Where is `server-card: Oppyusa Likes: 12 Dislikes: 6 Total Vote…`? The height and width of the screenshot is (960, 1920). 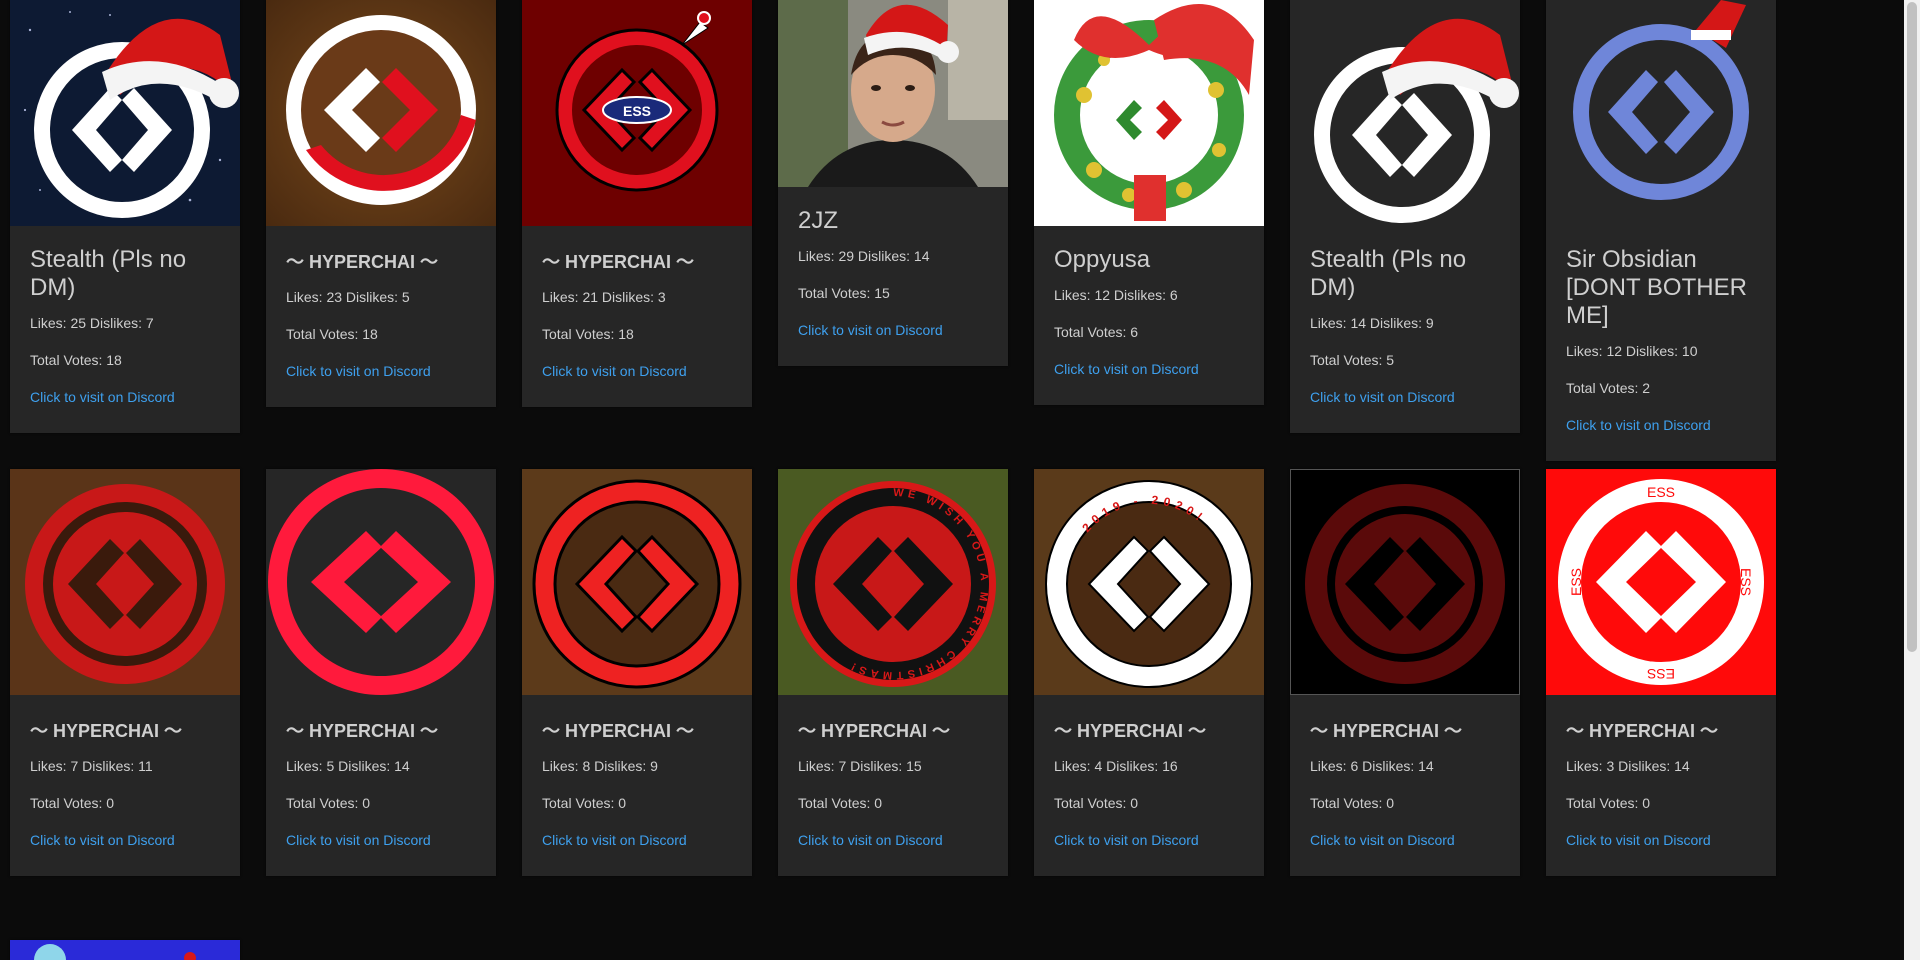
server-card: Oppyusa Likes: 12 Dislikes: 6 Total Vote… is located at coordinates (1149, 202).